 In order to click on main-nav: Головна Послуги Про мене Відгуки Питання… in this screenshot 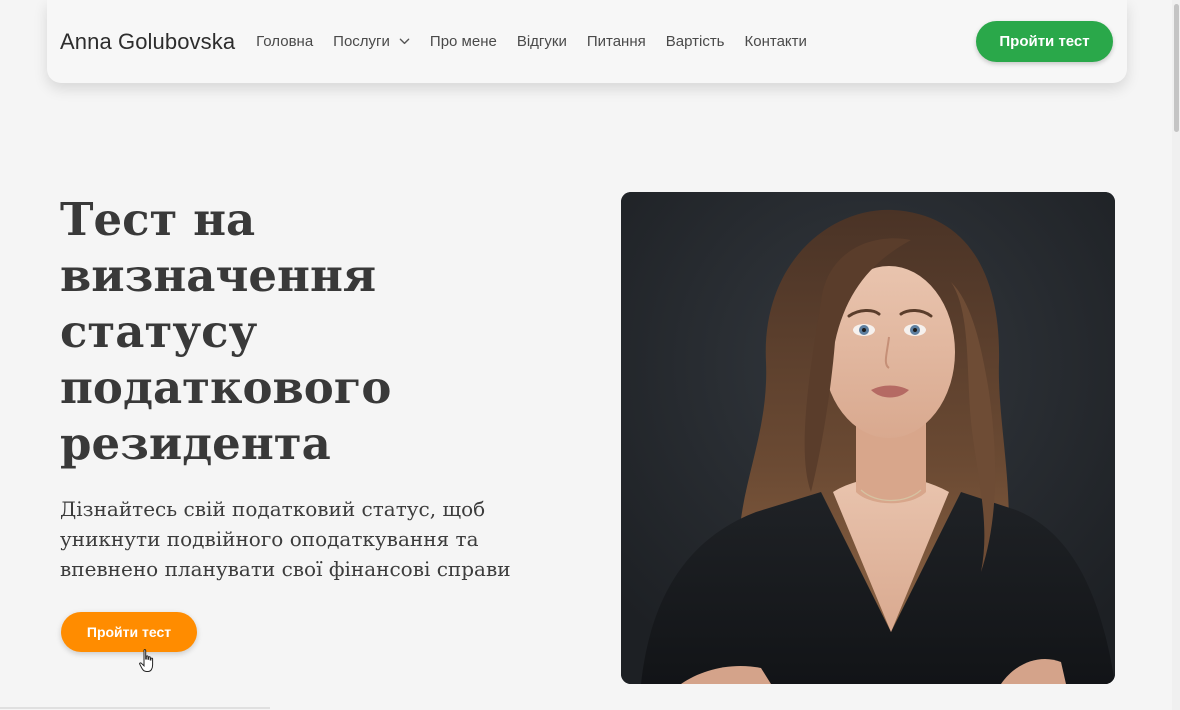, I will do `click(541, 41)`.